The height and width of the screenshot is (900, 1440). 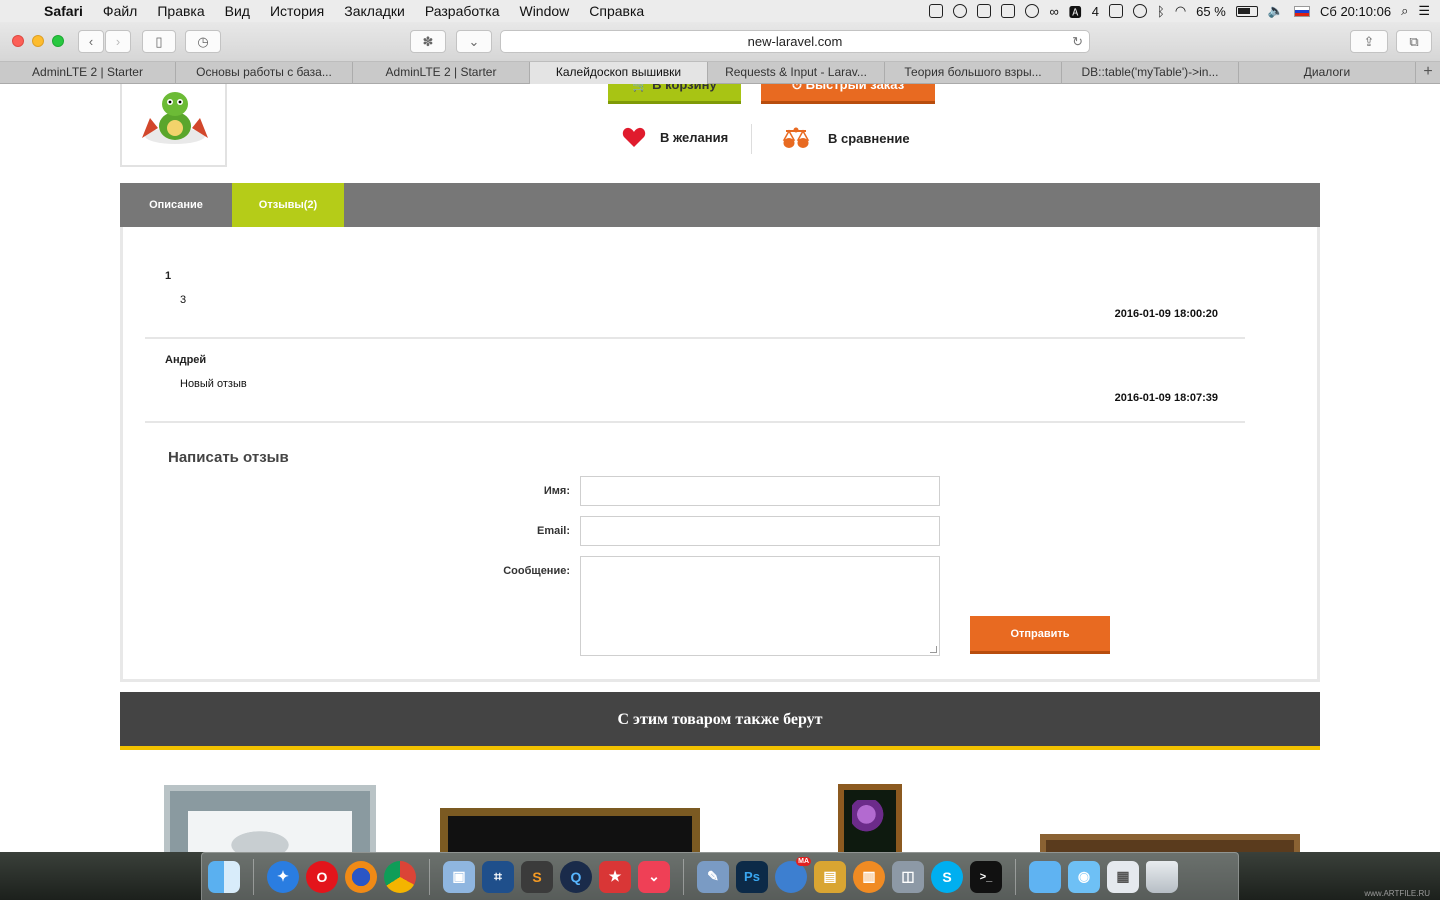 I want to click on glasses-icon: ∞, so click(x=1053, y=11).